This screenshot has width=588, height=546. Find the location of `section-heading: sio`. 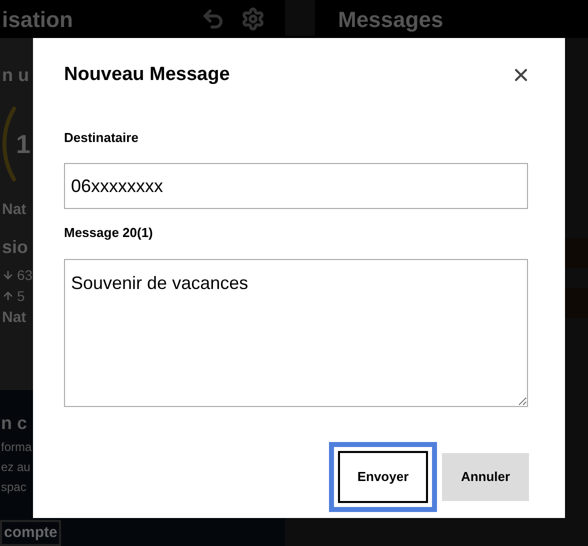

section-heading: sio is located at coordinates (15, 247).